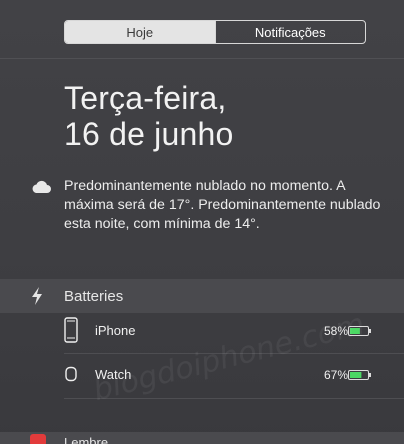  Describe the element at coordinates (71, 374) in the screenshot. I see `watch-icon` at that location.